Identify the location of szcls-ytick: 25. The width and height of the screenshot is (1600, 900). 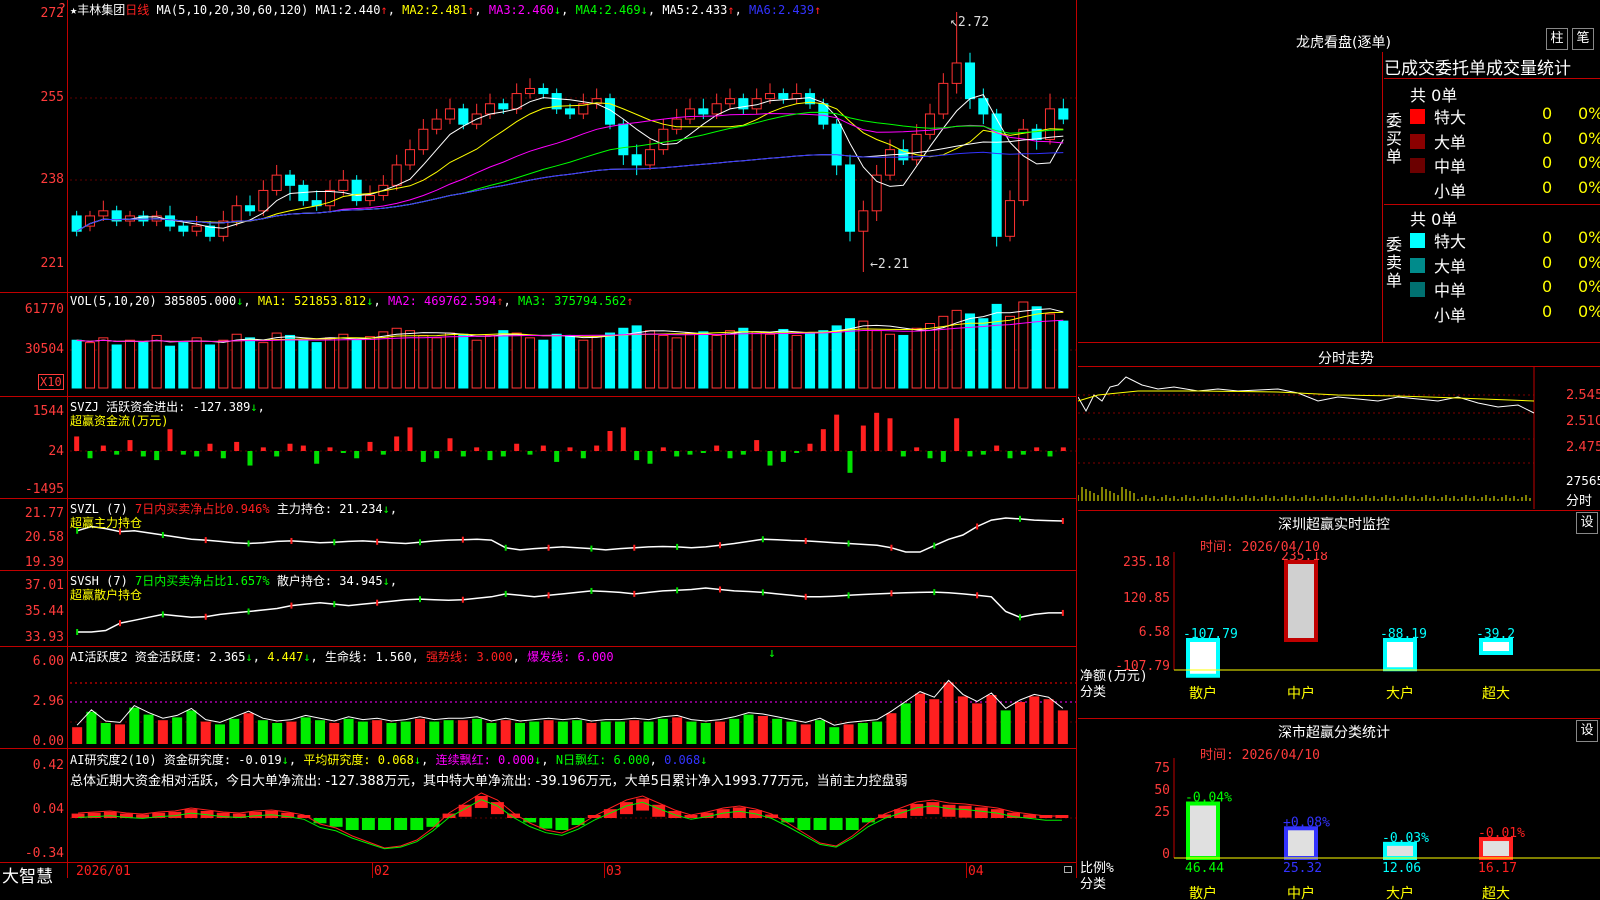
(1162, 812).